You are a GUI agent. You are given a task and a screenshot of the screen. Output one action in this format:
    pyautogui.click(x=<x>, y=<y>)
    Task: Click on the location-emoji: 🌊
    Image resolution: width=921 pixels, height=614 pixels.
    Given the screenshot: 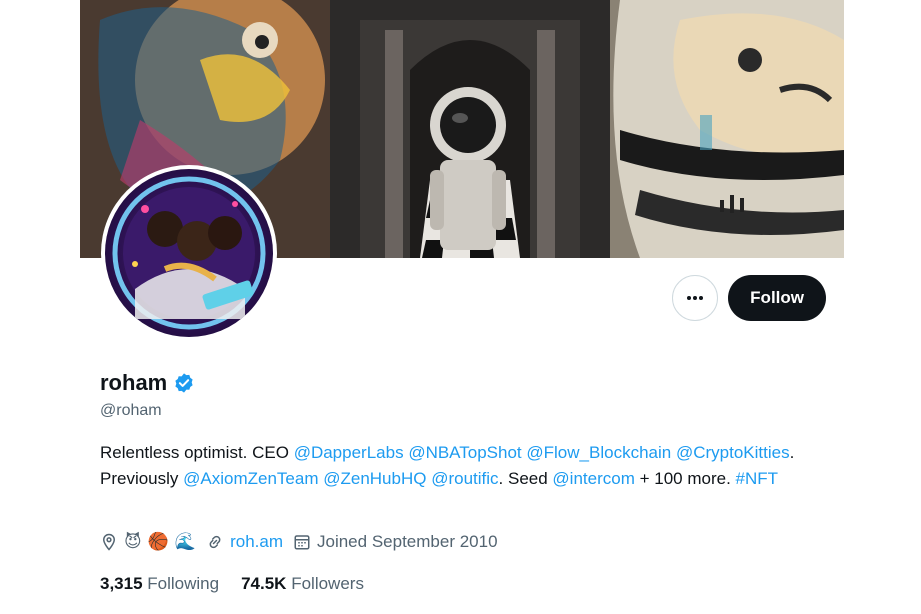 What is the action you would take?
    pyautogui.click(x=185, y=541)
    